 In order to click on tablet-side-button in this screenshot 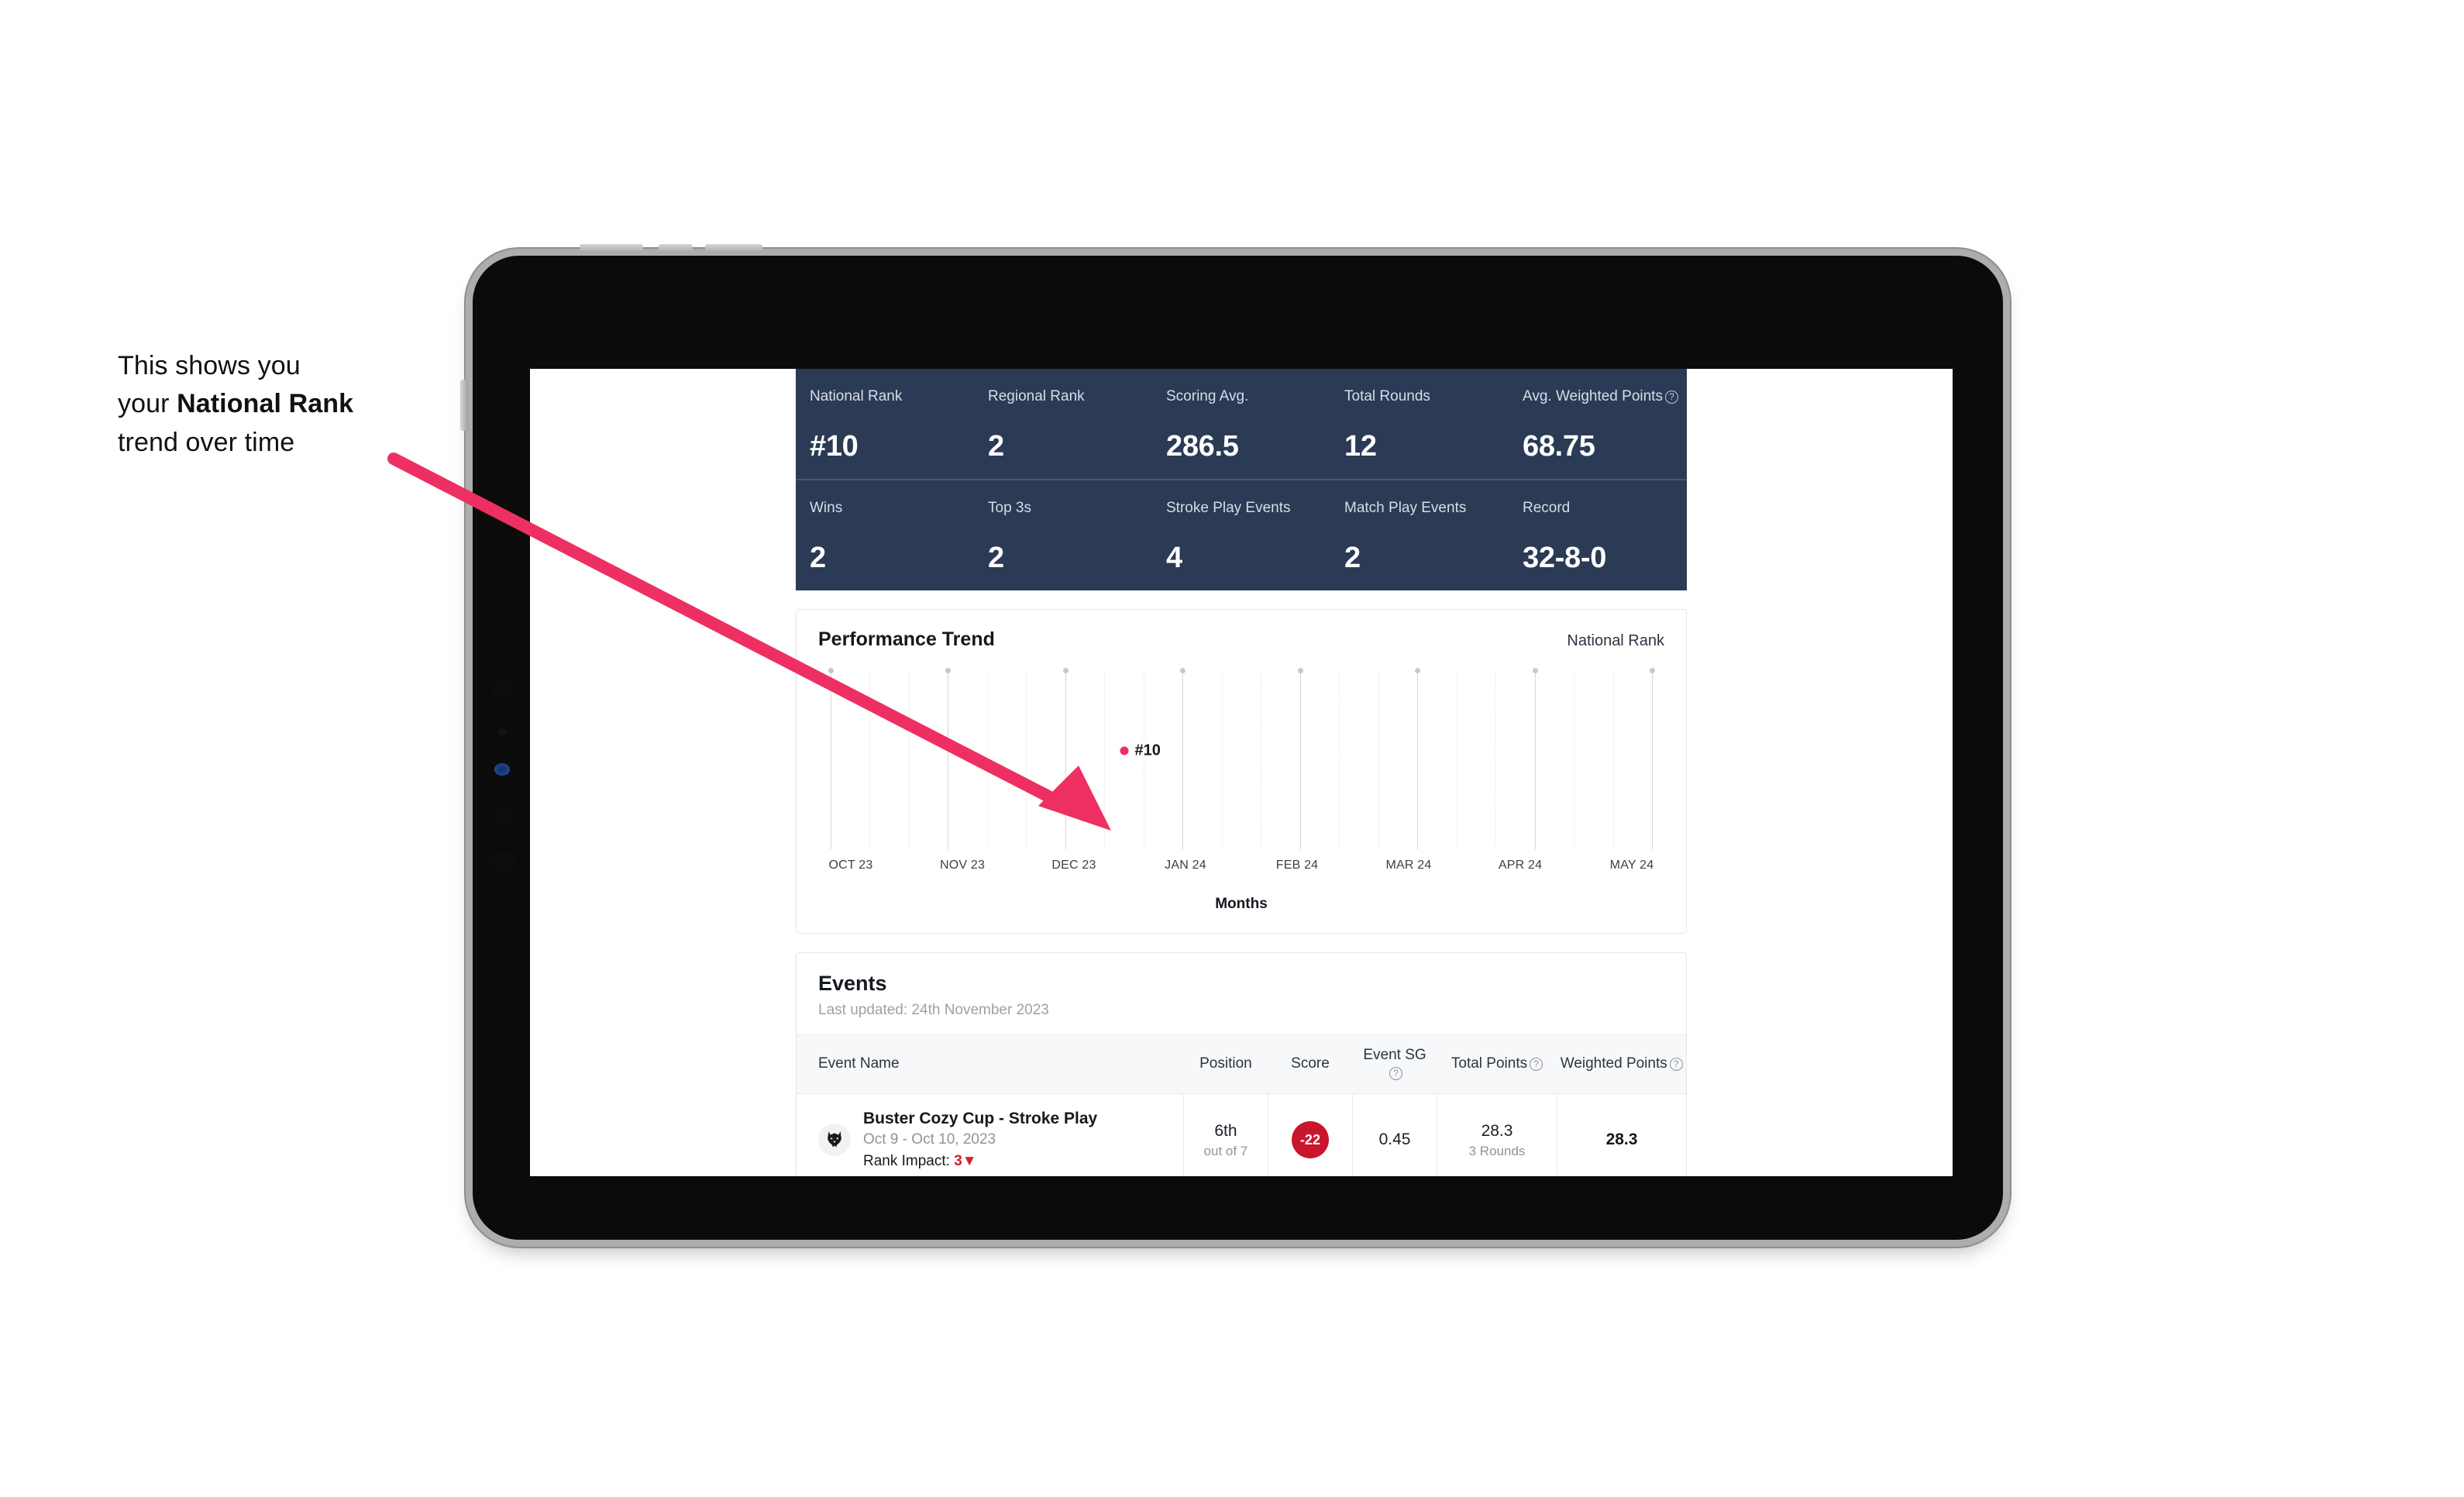, I will do `click(464, 405)`.